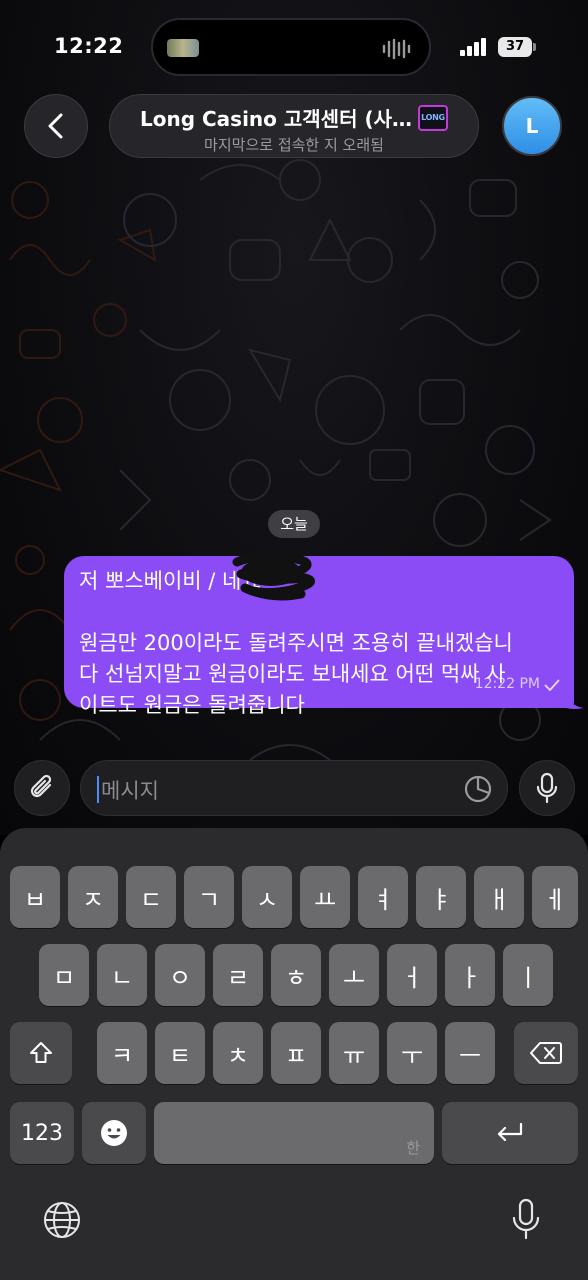 The height and width of the screenshot is (1280, 588). What do you see at coordinates (180, 975) in the screenshot?
I see `key: ㅇ` at bounding box center [180, 975].